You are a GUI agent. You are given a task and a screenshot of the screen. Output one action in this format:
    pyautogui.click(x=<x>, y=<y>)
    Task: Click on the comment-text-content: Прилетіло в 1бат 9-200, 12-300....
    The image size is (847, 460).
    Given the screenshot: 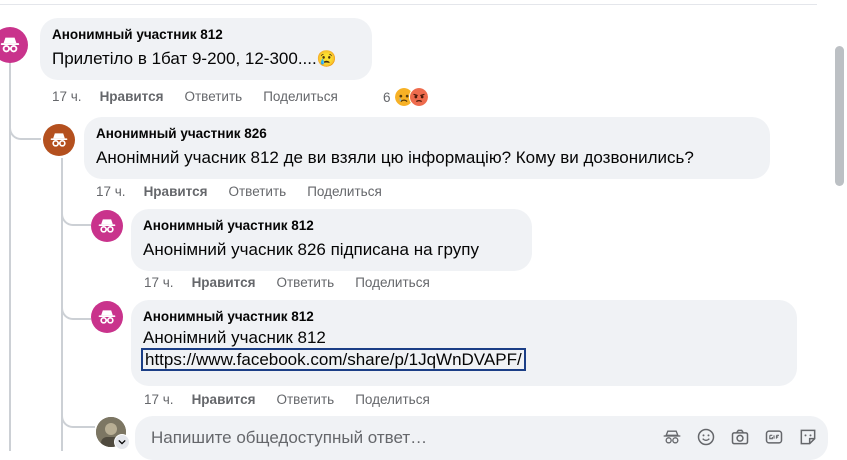 What is the action you would take?
    pyautogui.click(x=184, y=58)
    